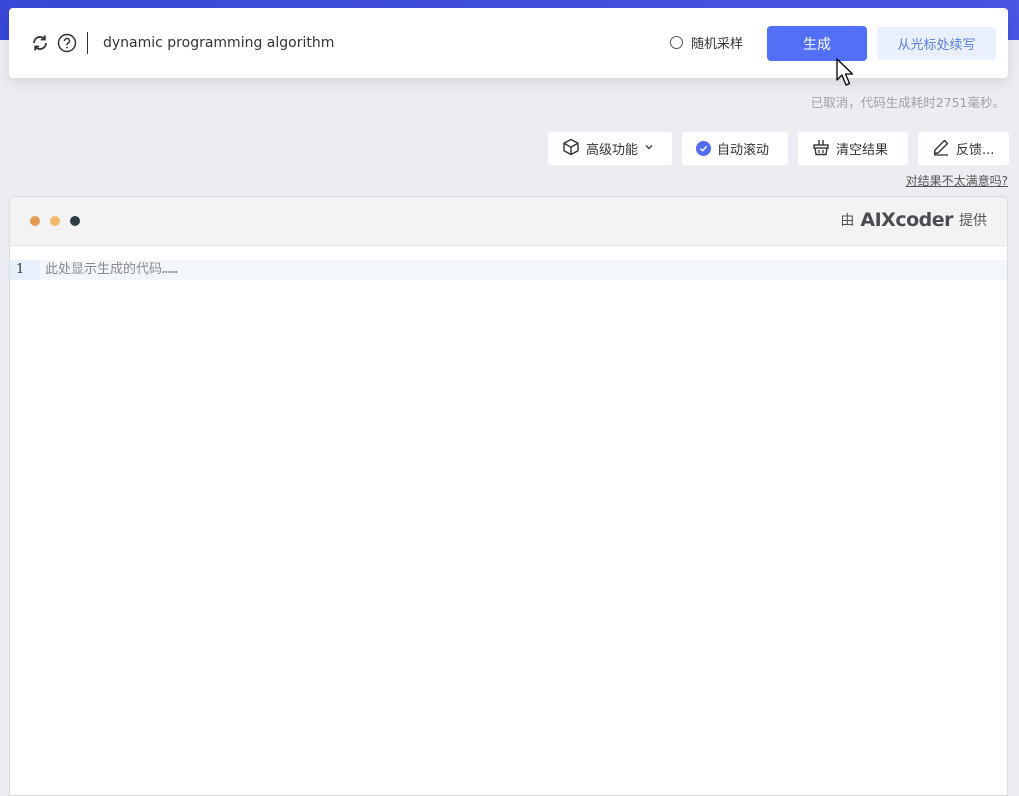 This screenshot has width=1019, height=796. Describe the element at coordinates (847, 221) in the screenshot. I see `provided-by-prefix: 由` at that location.